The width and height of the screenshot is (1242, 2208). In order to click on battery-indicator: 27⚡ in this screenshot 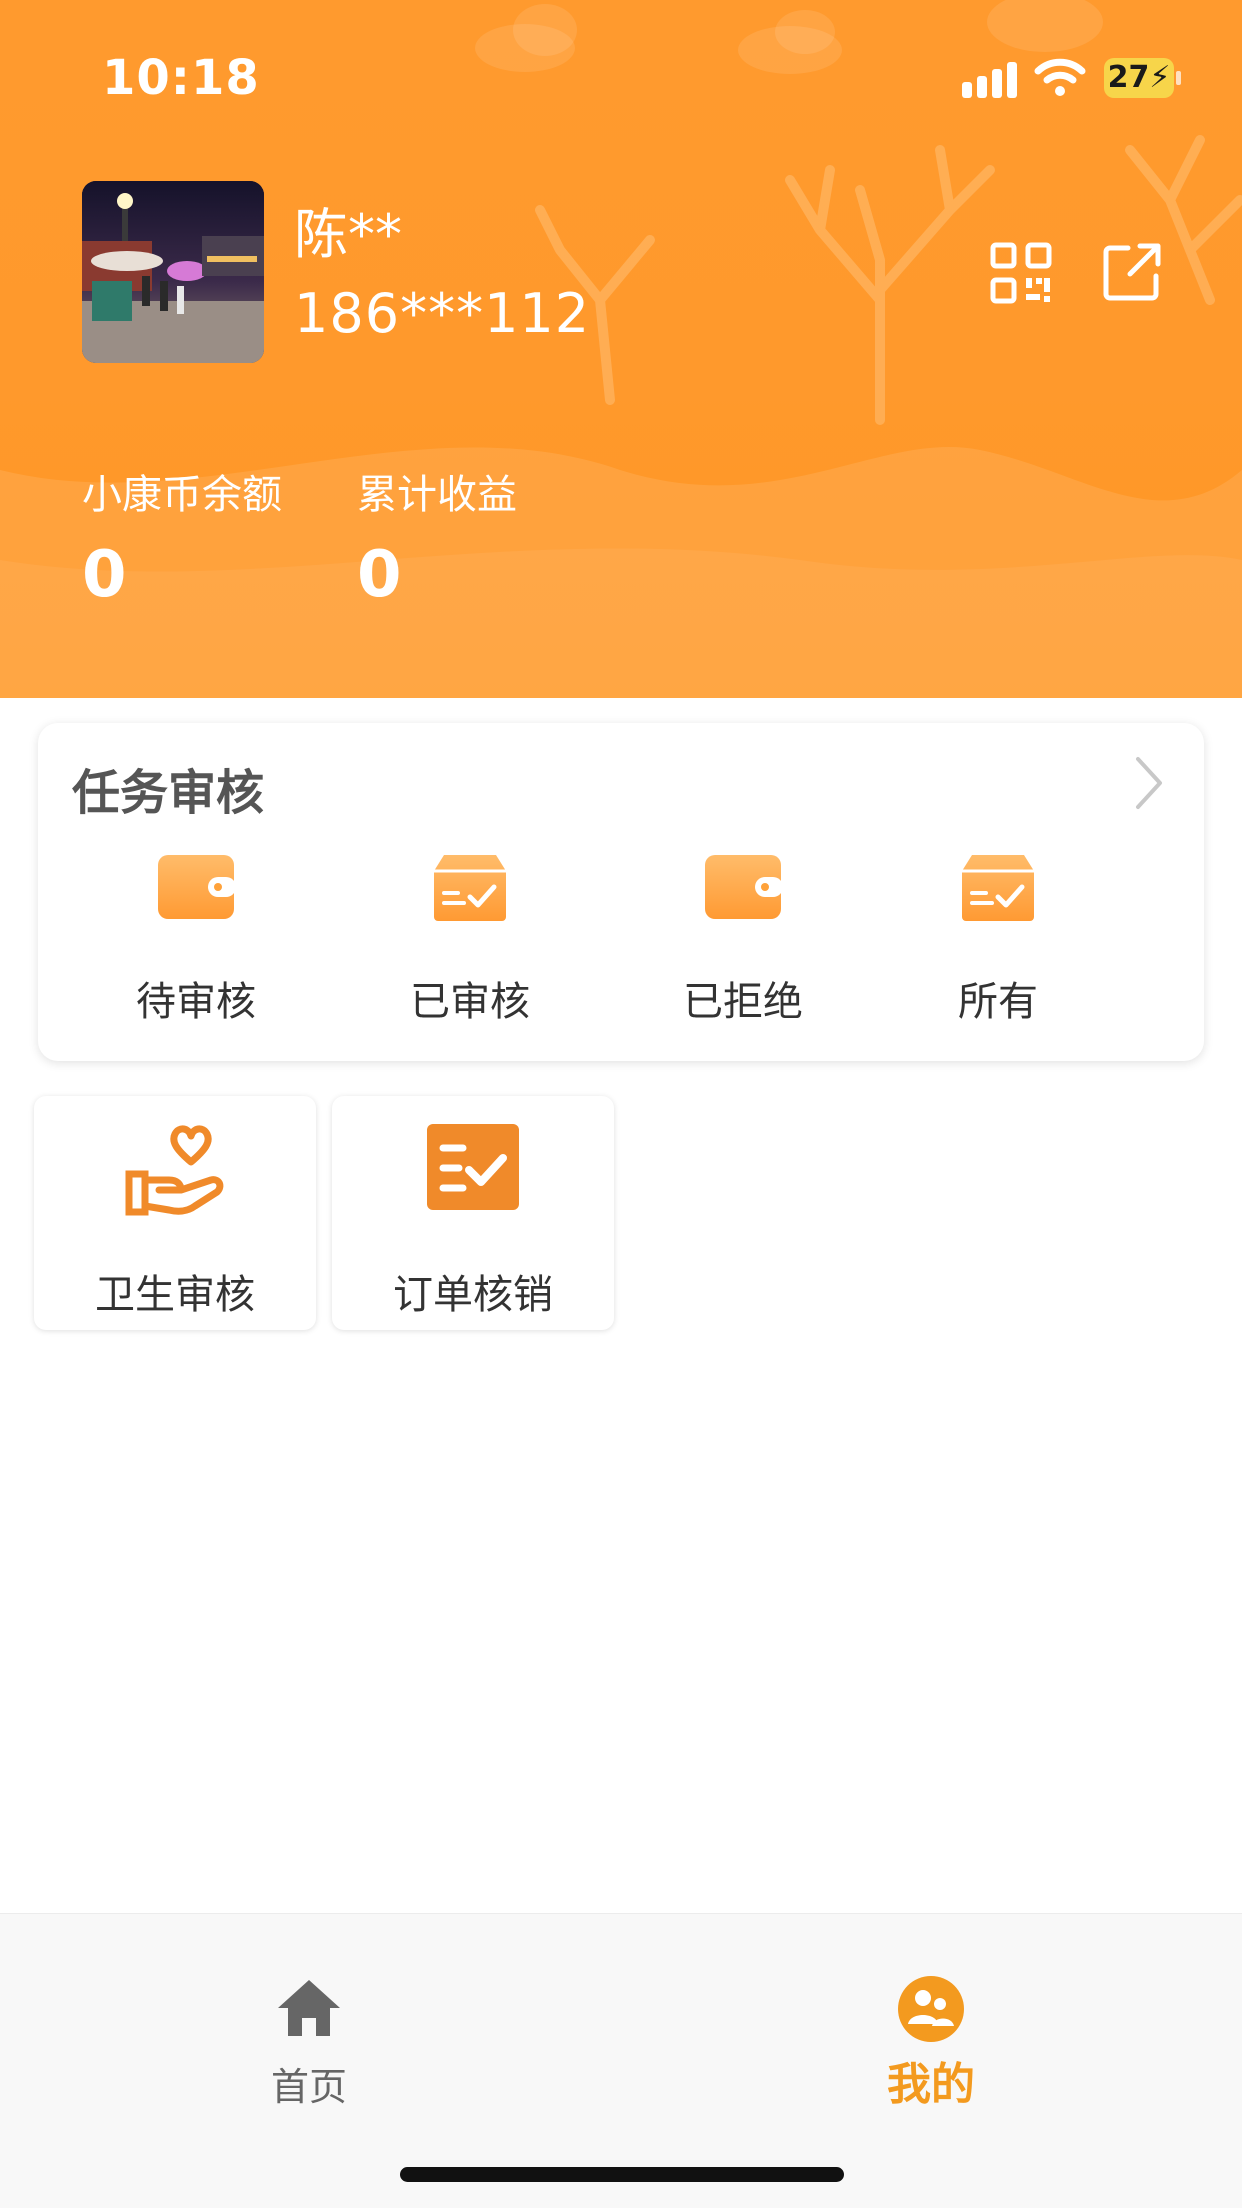, I will do `click(1143, 79)`.